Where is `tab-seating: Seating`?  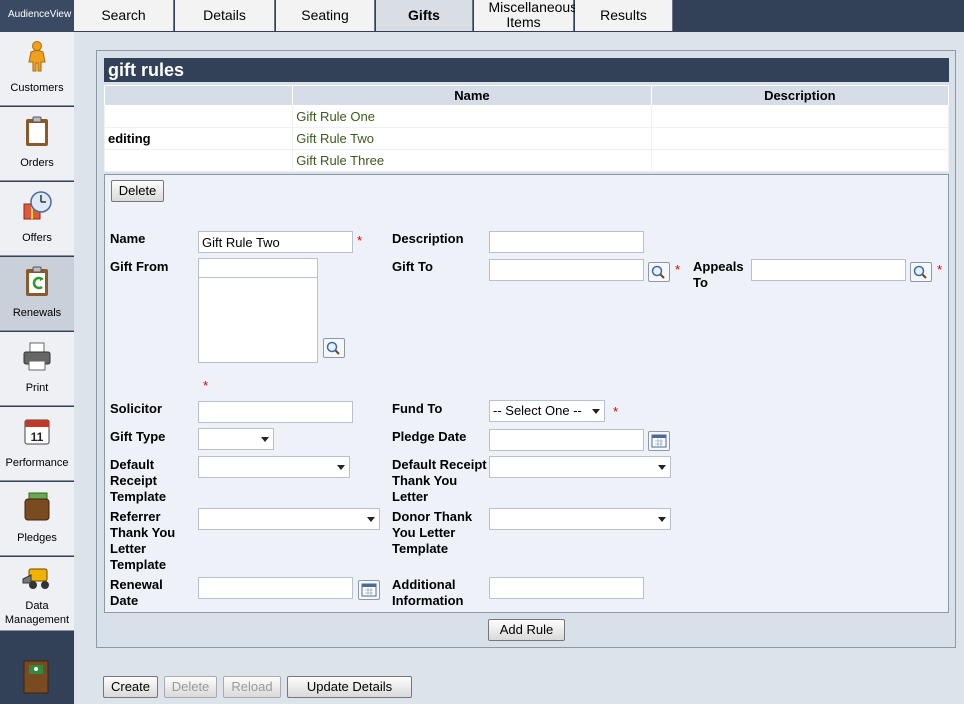 tab-seating: Seating is located at coordinates (325, 15).